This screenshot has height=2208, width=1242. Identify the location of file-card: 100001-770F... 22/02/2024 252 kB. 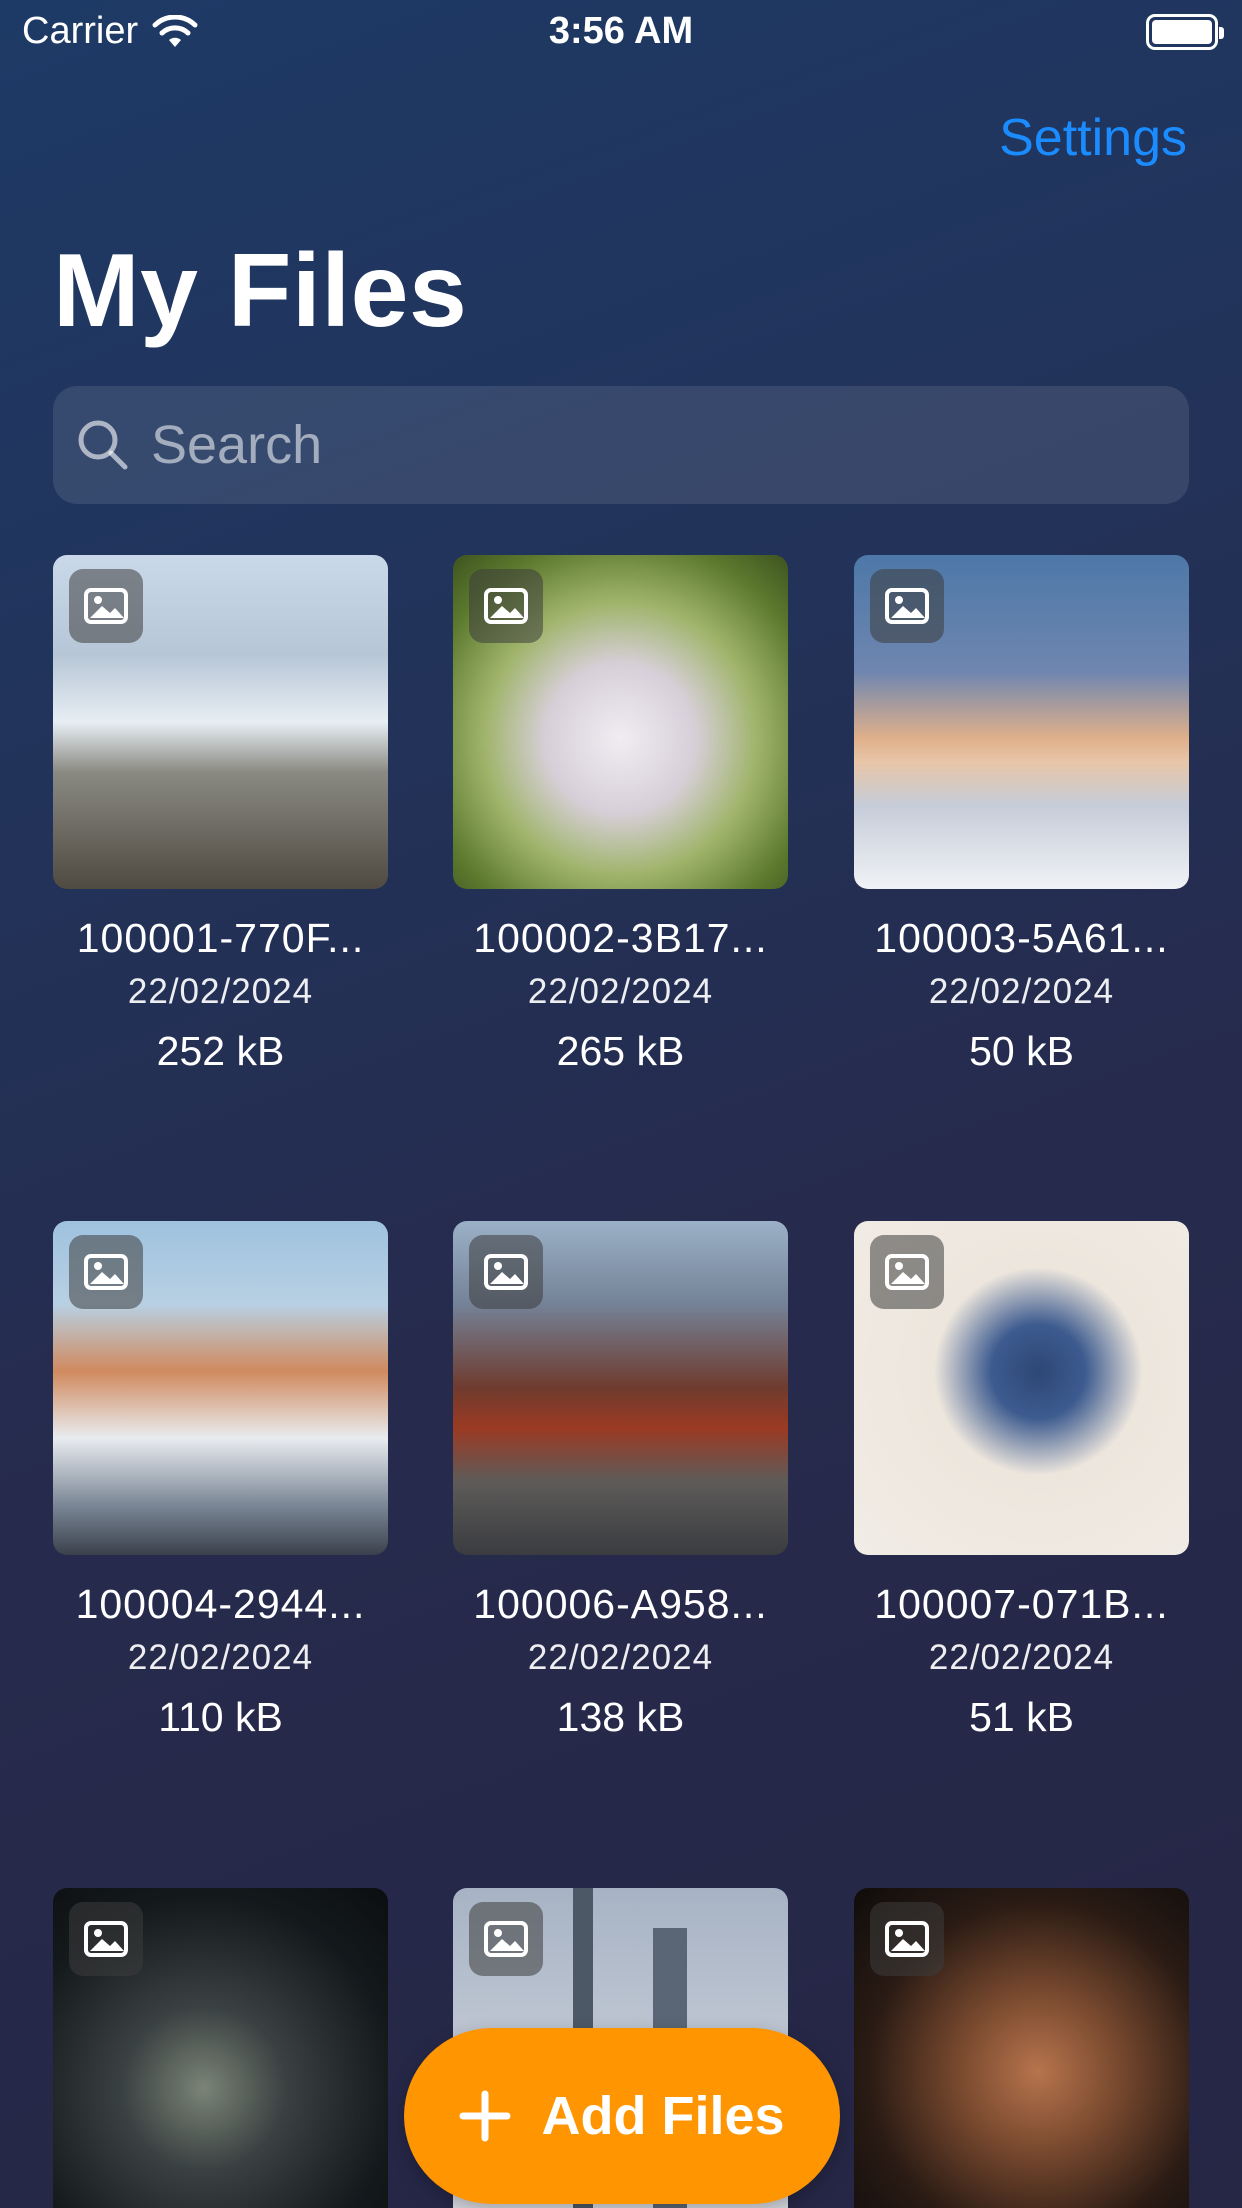
(220, 815).